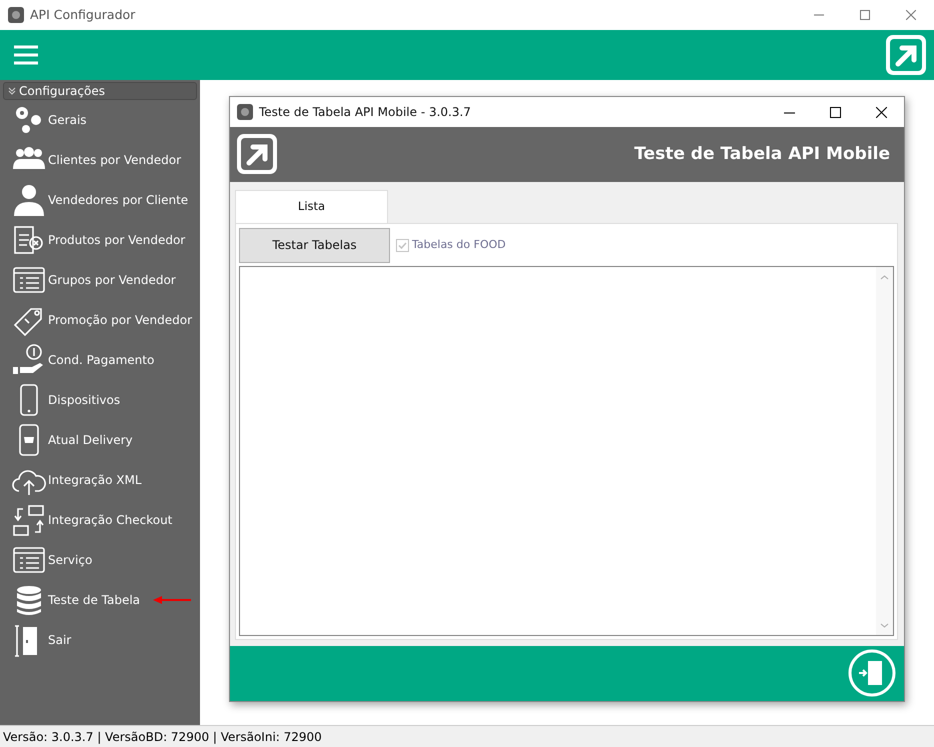 The image size is (934, 747). What do you see at coordinates (100, 280) in the screenshot?
I see `sidebar-item: Grupos por Vendedor` at bounding box center [100, 280].